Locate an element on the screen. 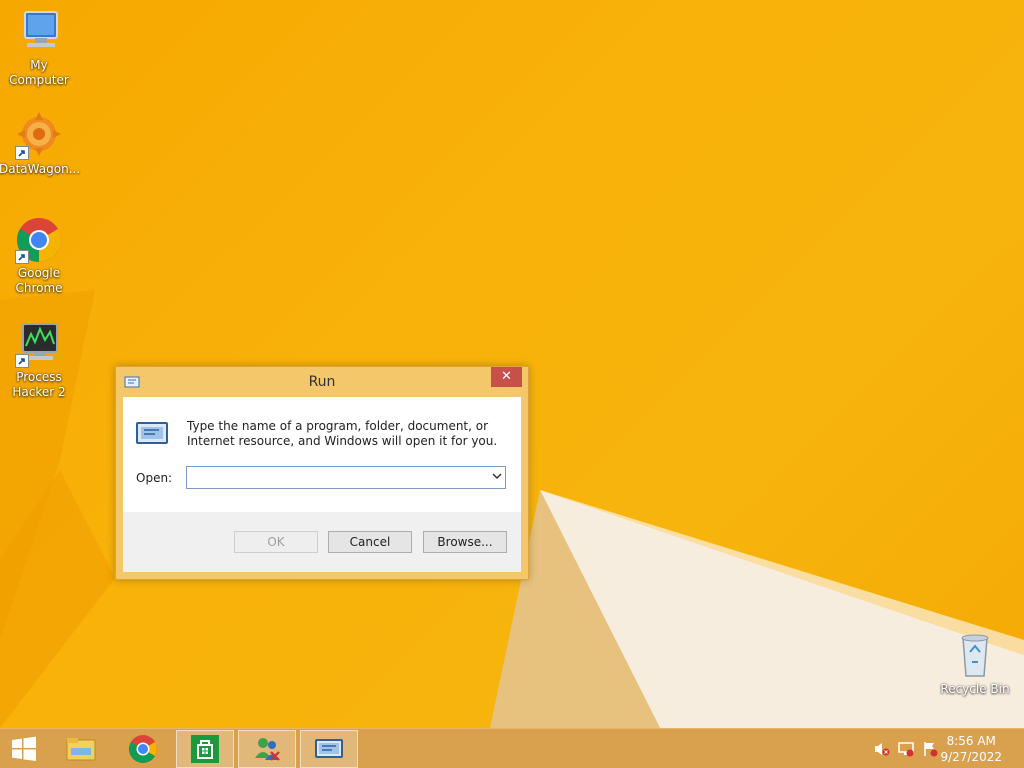 Image resolution: width=1024 pixels, height=768 pixels. datawagon-icon is located at coordinates (39, 136).